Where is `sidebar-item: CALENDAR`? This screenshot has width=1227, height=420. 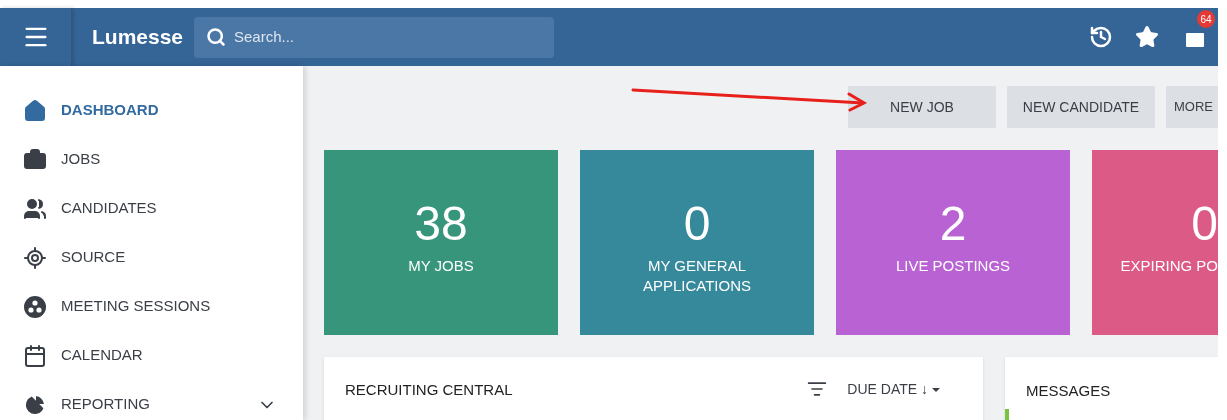 sidebar-item: CALENDAR is located at coordinates (151, 355).